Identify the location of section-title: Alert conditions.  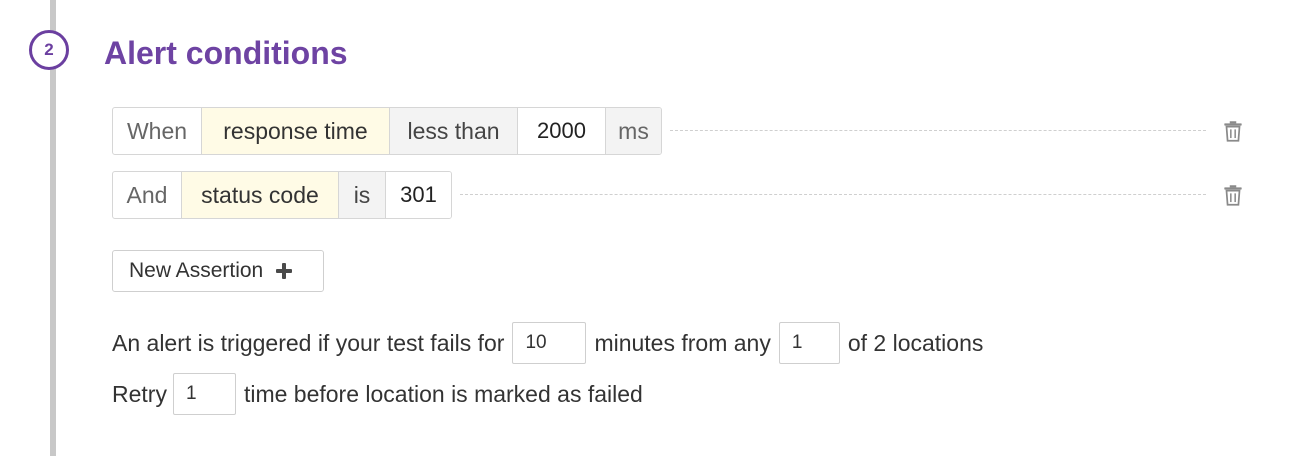
(226, 53).